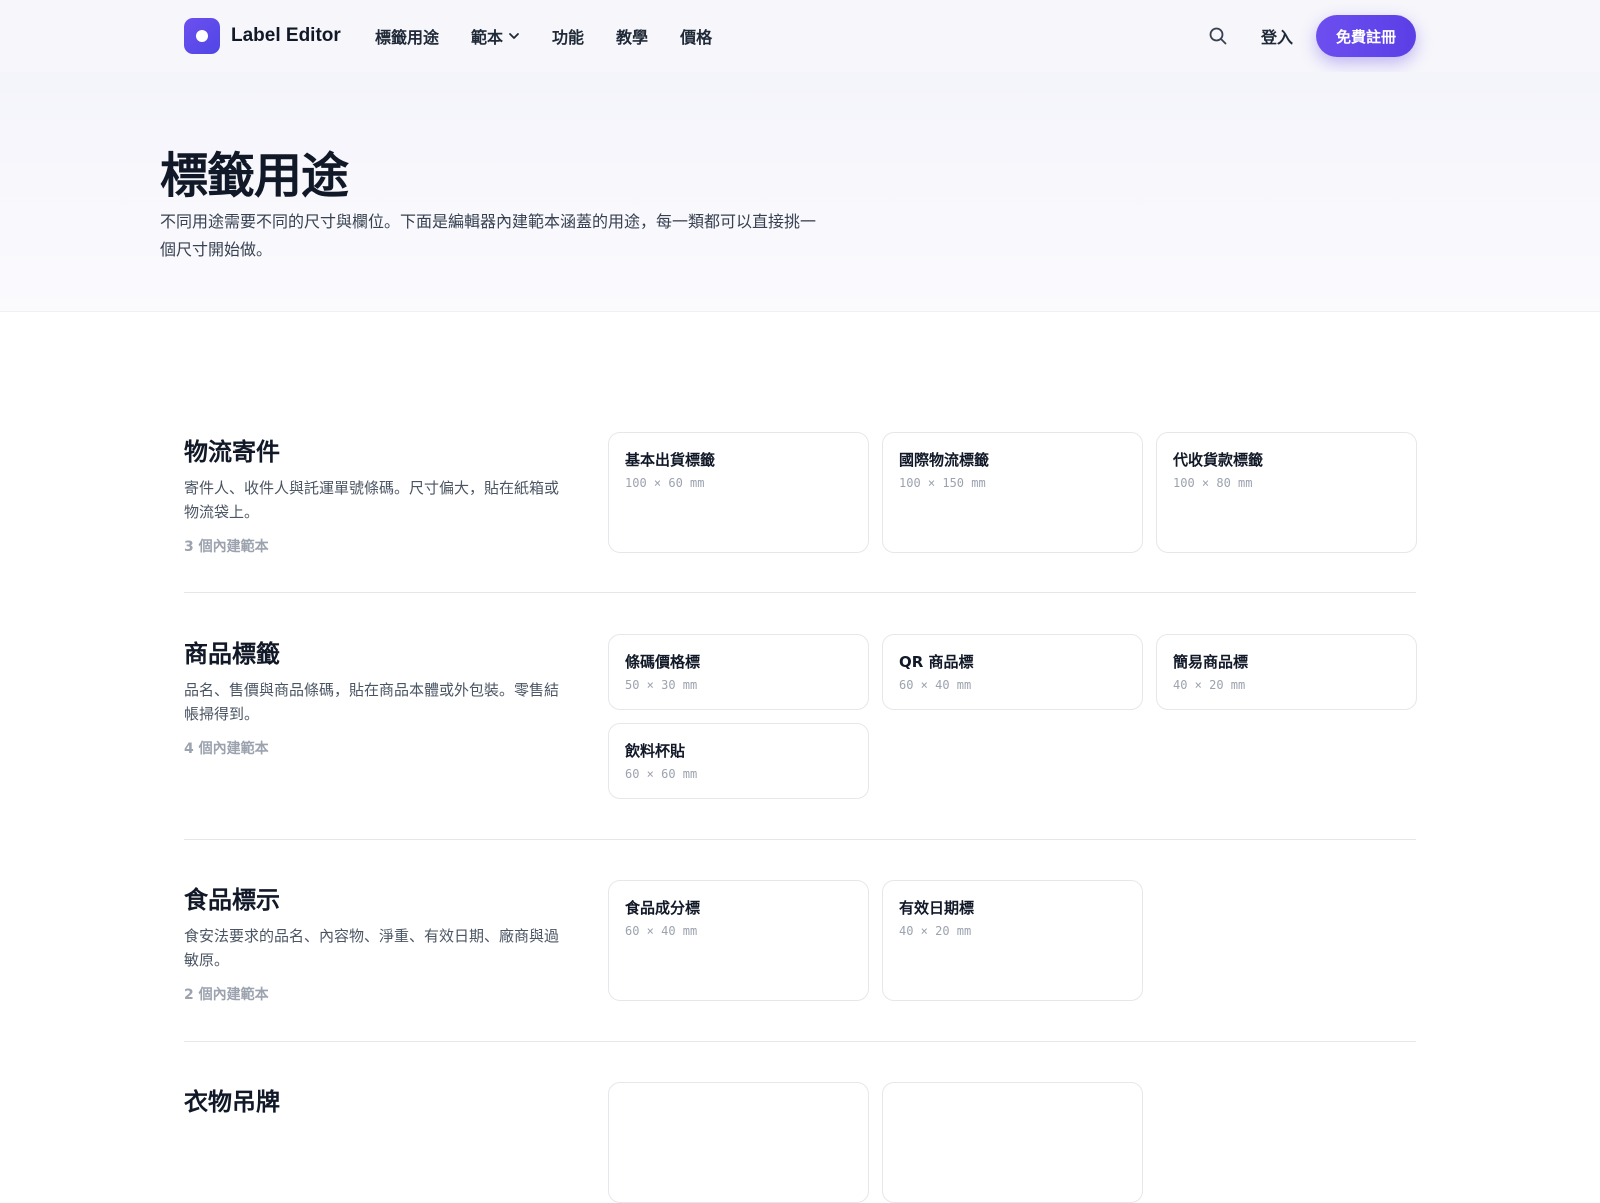 The width and height of the screenshot is (1600, 1203). What do you see at coordinates (372, 500) in the screenshot?
I see `section-description: 寄件人、收件人與託運單號條碼。尺寸偏大，貼在紙箱或物流袋上。` at bounding box center [372, 500].